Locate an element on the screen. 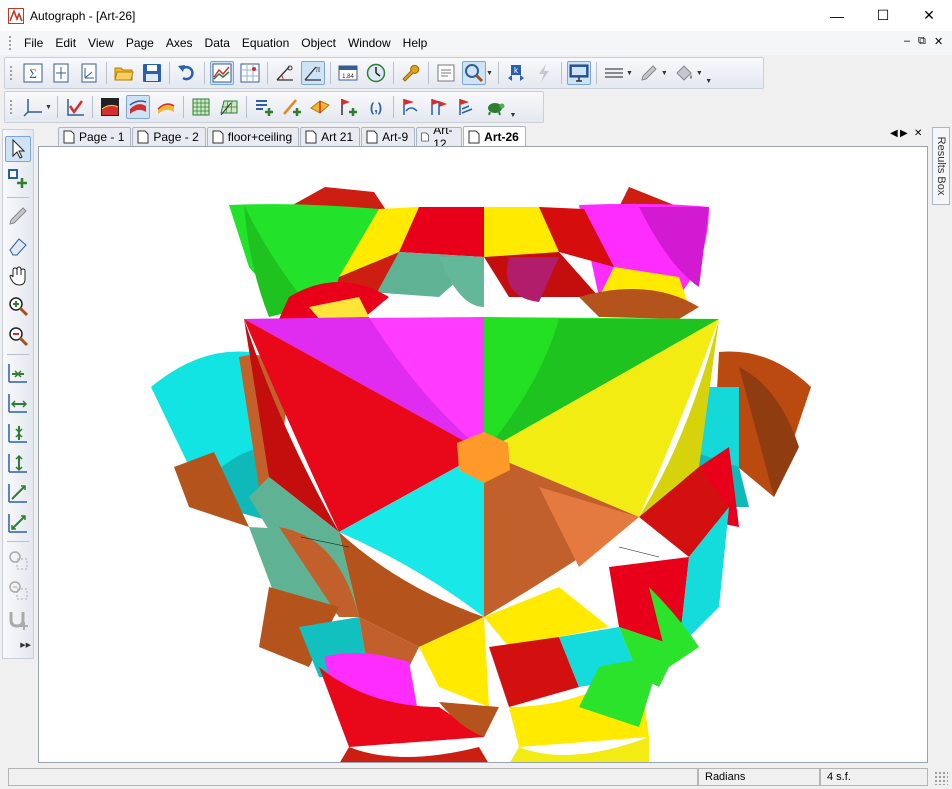 The image size is (952, 789). data-table-button: 1.84 is located at coordinates (348, 73).